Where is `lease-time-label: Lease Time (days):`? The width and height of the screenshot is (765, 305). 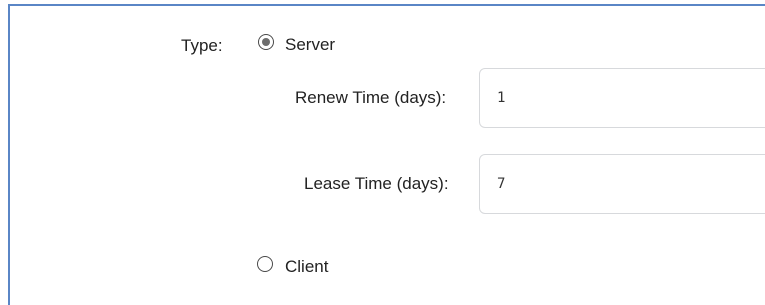 lease-time-label: Lease Time (days): is located at coordinates (376, 183).